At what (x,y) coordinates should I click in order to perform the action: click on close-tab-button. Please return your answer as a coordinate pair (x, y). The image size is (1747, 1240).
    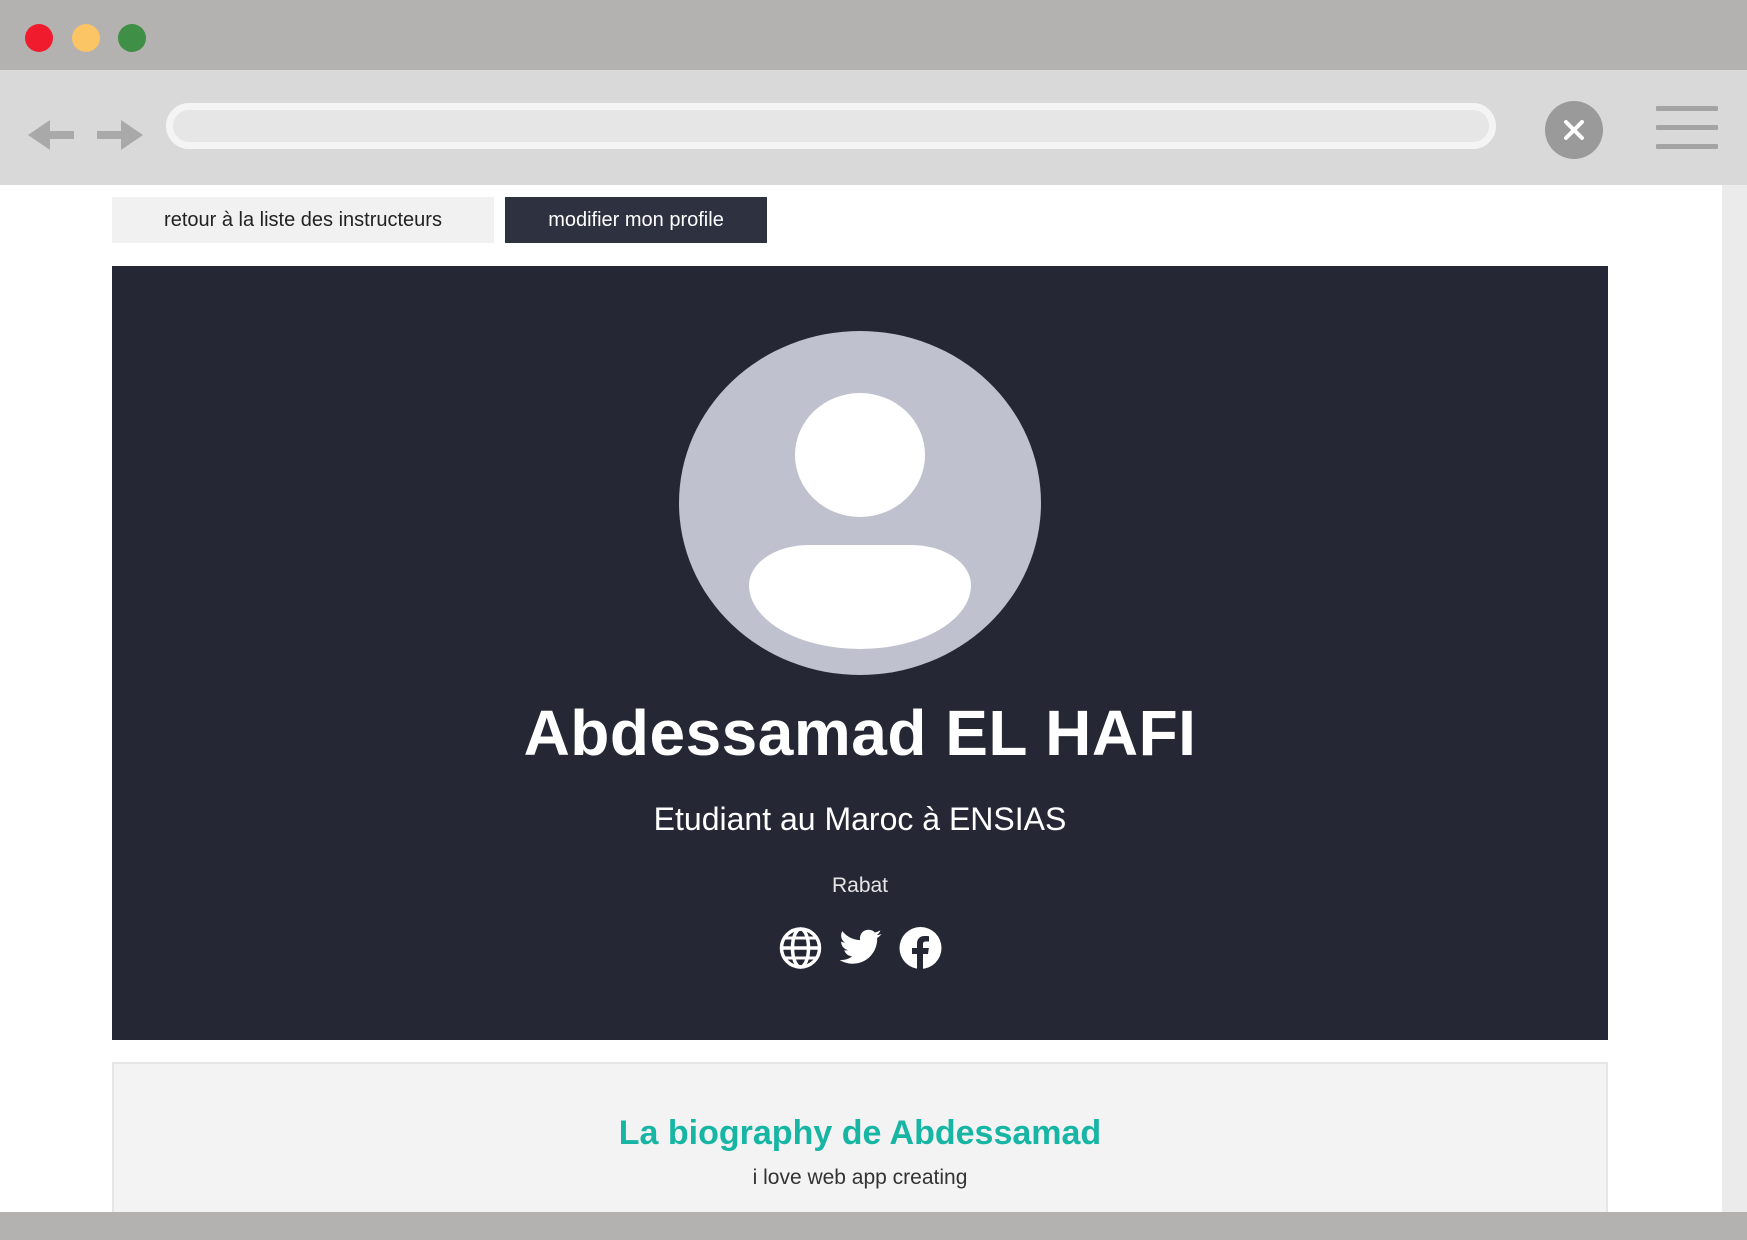
    Looking at the image, I should click on (1574, 130).